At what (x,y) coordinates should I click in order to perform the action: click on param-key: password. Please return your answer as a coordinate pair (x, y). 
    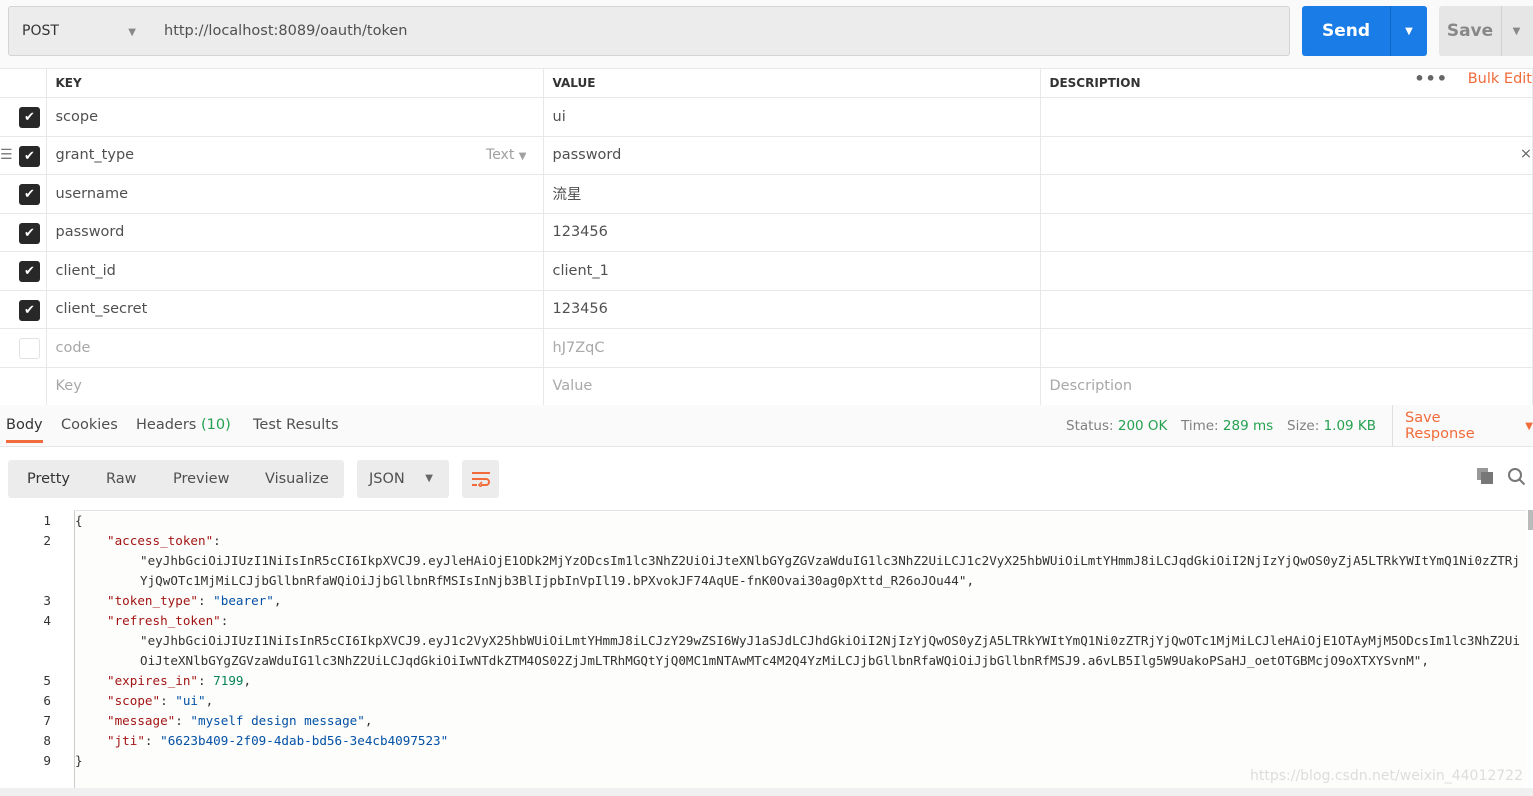
    Looking at the image, I should click on (294, 232).